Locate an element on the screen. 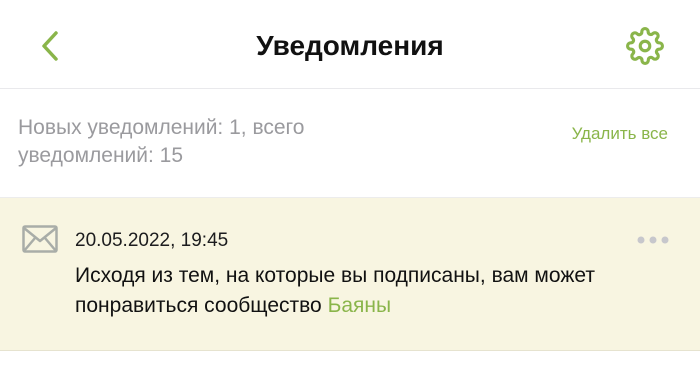 Image resolution: width=700 pixels, height=380 pixels. community-link: Баяны is located at coordinates (360, 305).